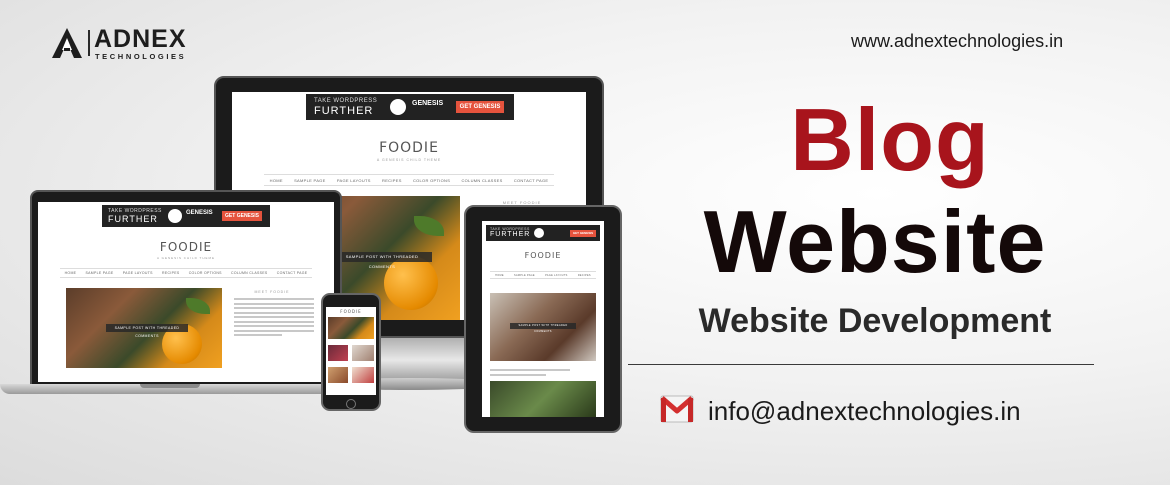  What do you see at coordinates (530, 373) in the screenshot?
I see `tablet-post-text` at bounding box center [530, 373].